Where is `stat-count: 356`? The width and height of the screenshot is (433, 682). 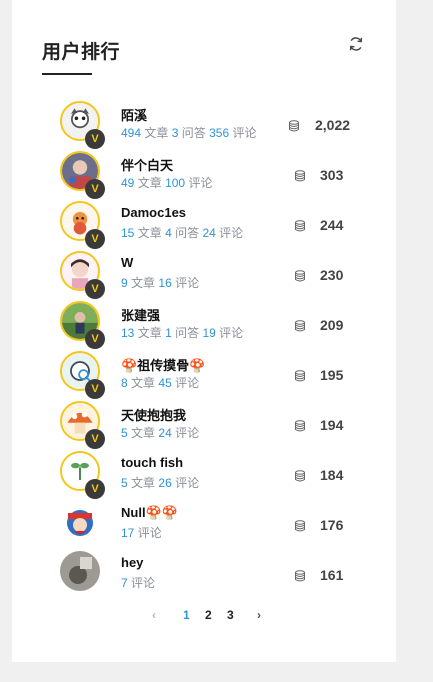 stat-count: 356 is located at coordinates (219, 133).